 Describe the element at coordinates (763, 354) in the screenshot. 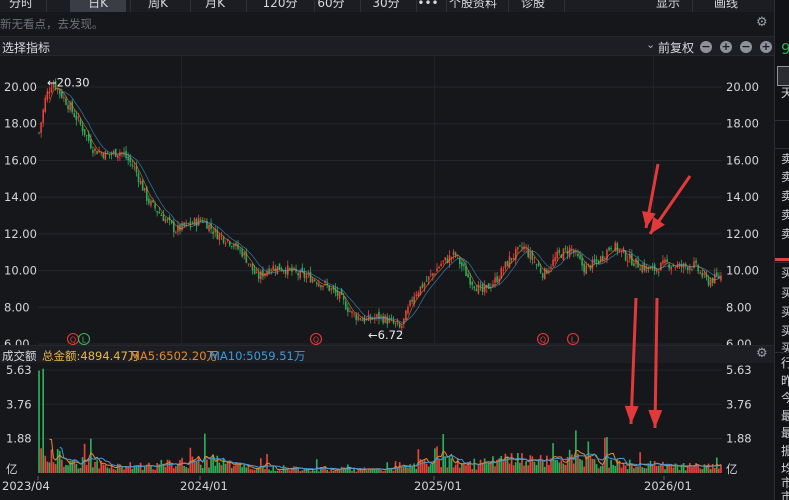

I see `volume-gear-icon: ⚙` at that location.